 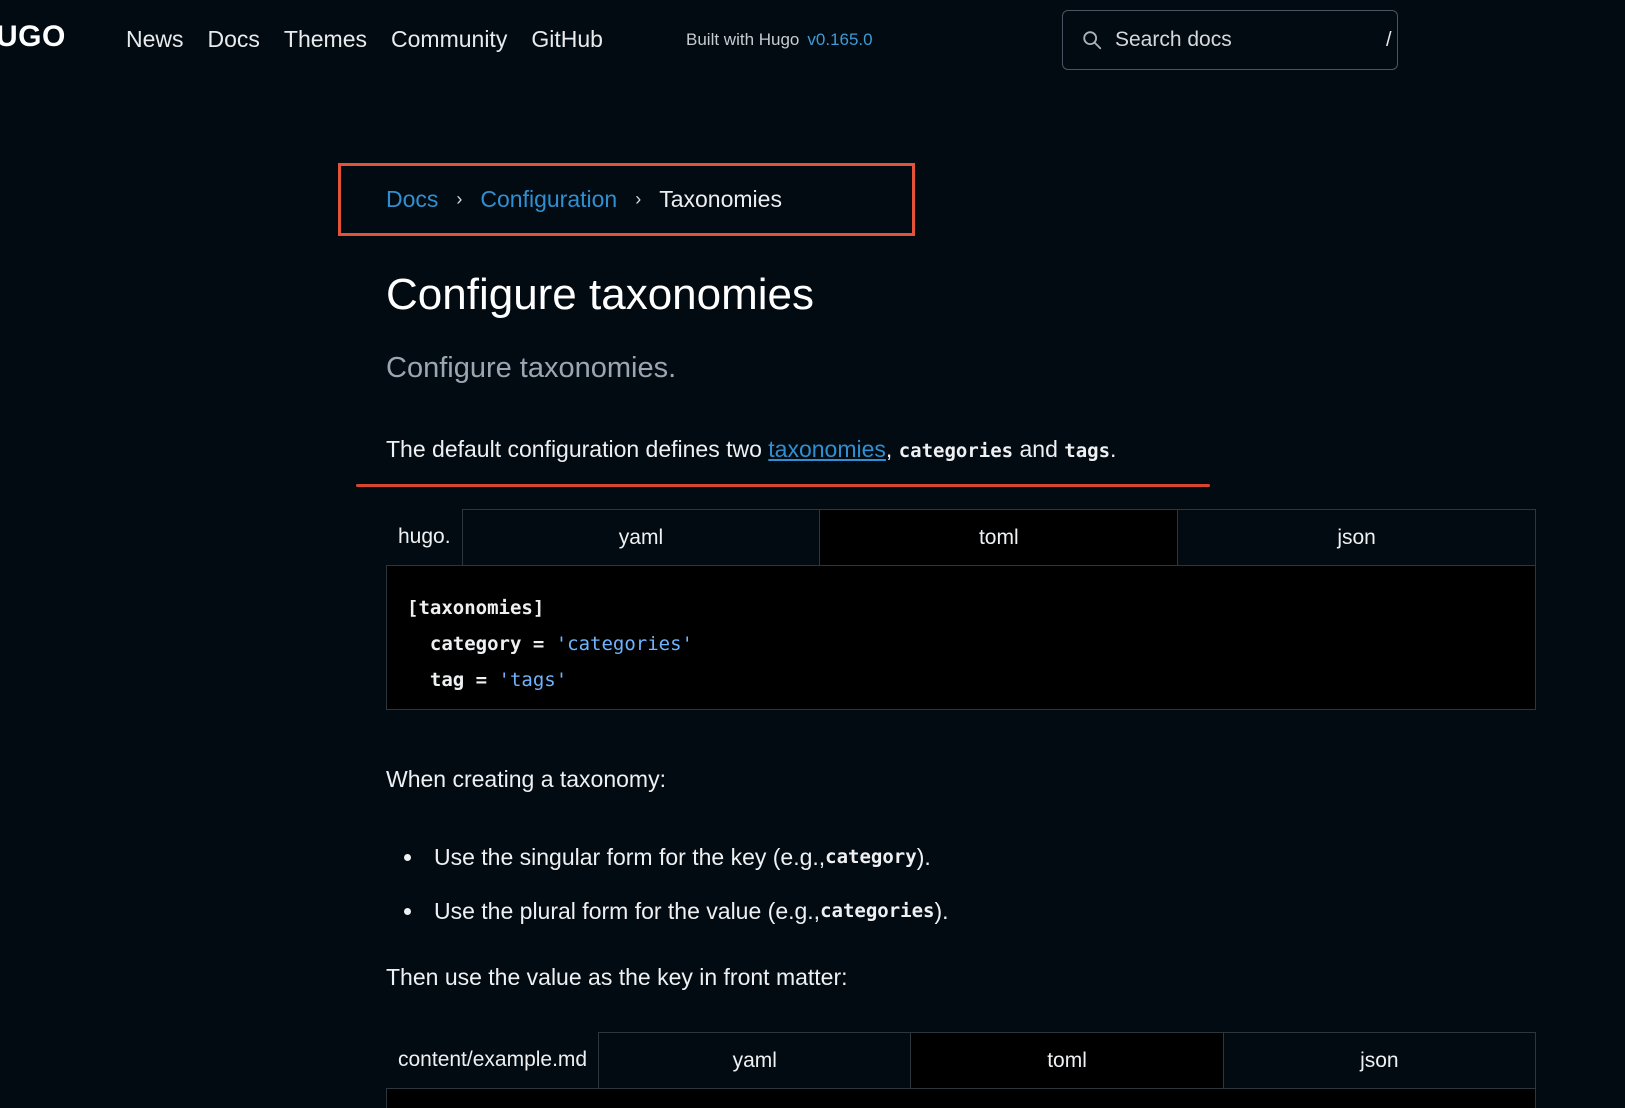 I want to click on nav-github: GitHub, so click(x=567, y=39).